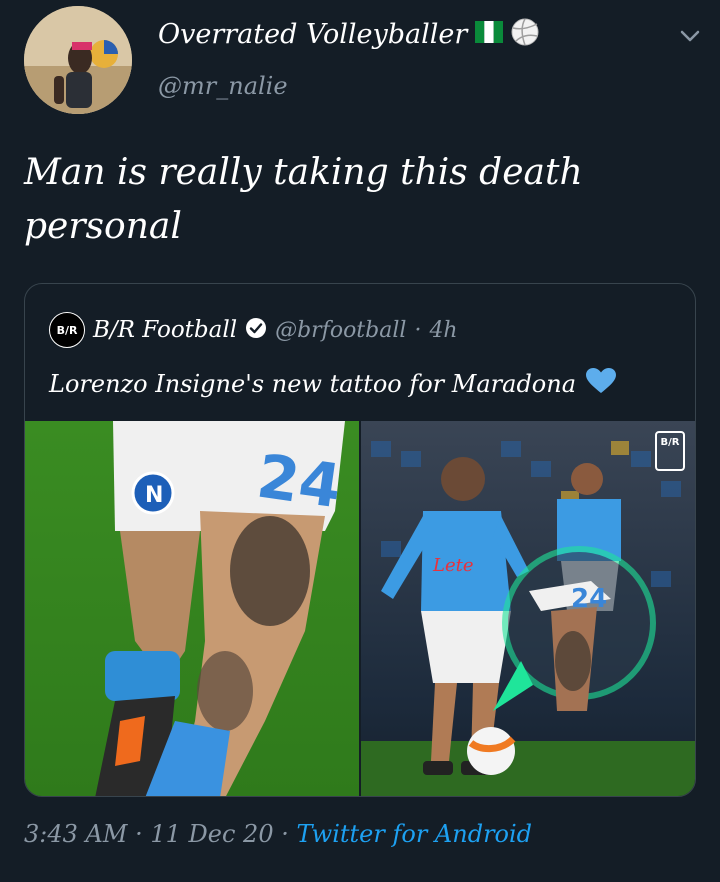  Describe the element at coordinates (415, 834) in the screenshot. I see `tweet-source-link: Twitter for Android` at that location.